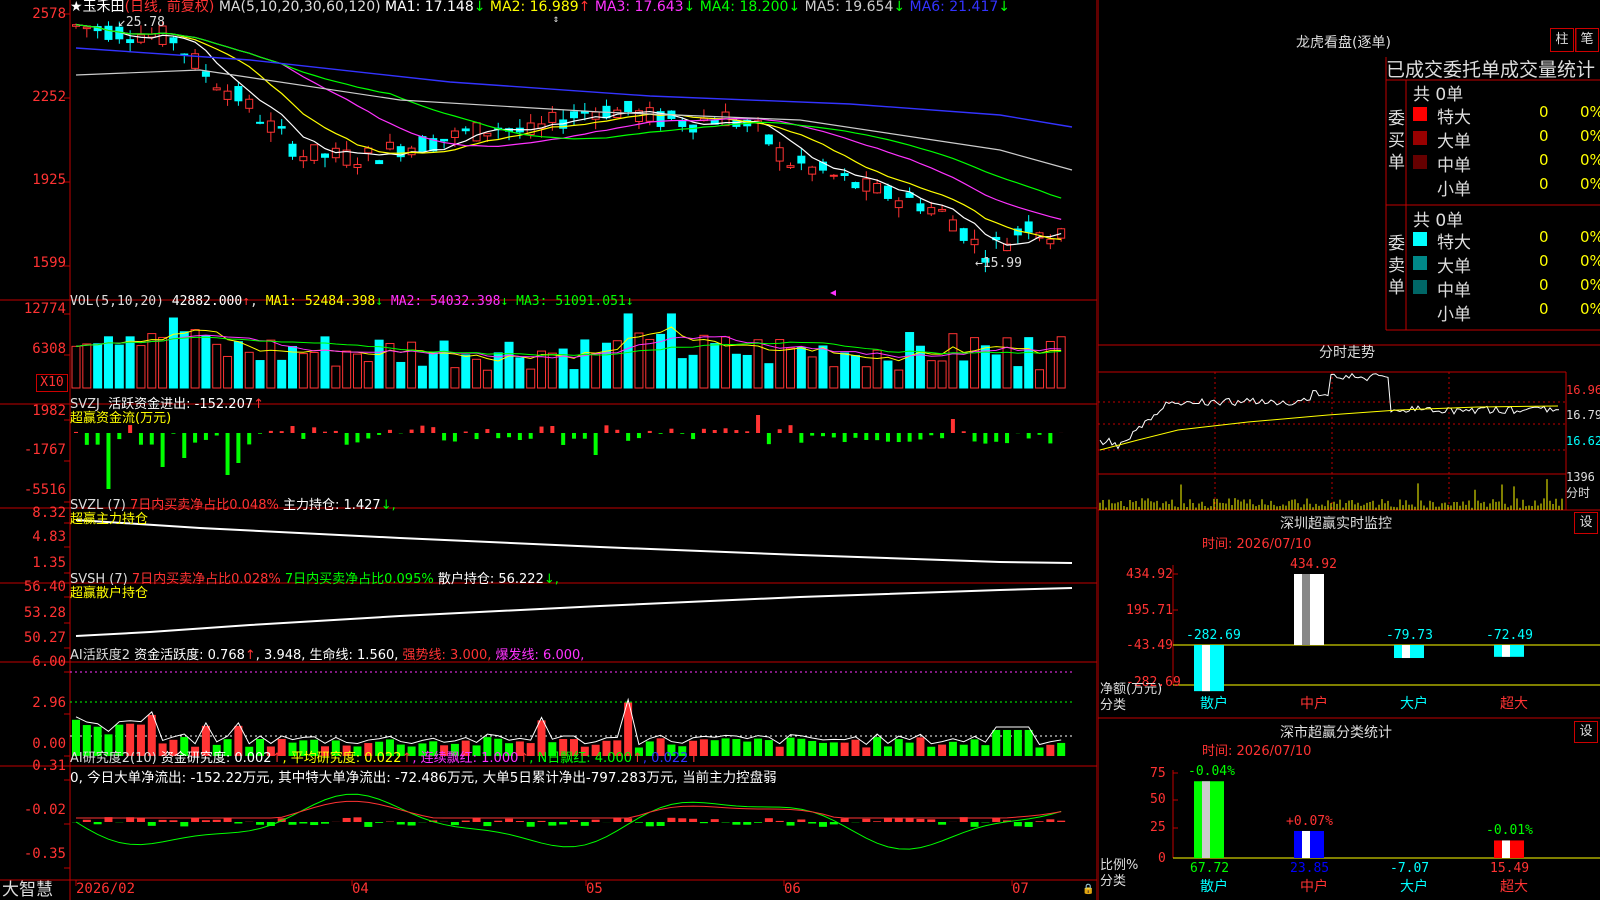 This screenshot has width=1600, height=900. What do you see at coordinates (1113, 881) in the screenshot?
I see `szfl-xlabel: 分类` at bounding box center [1113, 881].